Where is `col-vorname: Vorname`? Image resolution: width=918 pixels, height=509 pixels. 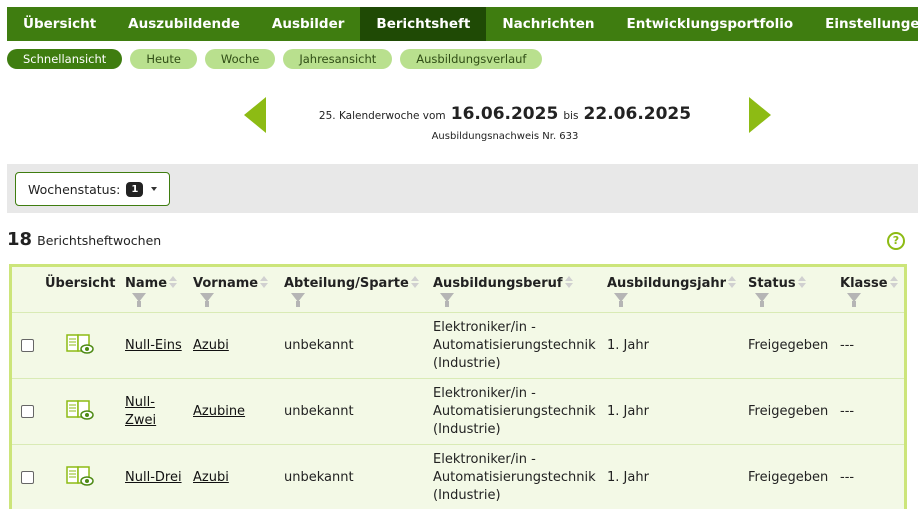
col-vorname: Vorname is located at coordinates (231, 284).